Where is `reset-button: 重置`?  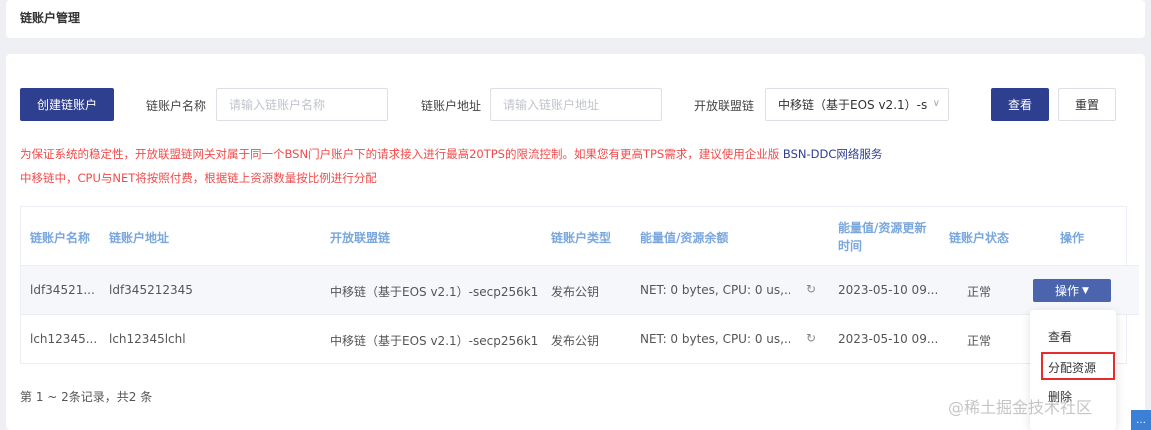 reset-button: 重置 is located at coordinates (1087, 104).